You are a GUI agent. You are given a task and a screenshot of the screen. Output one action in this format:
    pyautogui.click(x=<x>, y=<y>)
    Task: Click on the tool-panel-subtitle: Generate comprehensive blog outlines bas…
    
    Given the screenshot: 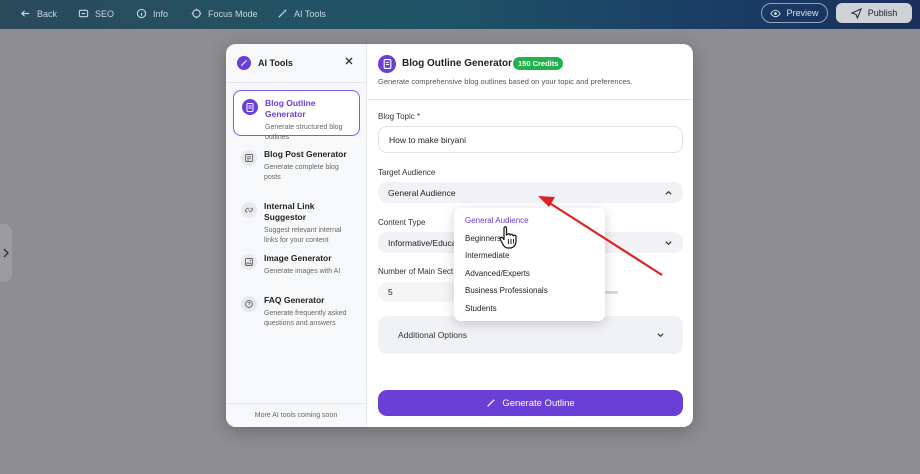 What is the action you would take?
    pyautogui.click(x=505, y=81)
    